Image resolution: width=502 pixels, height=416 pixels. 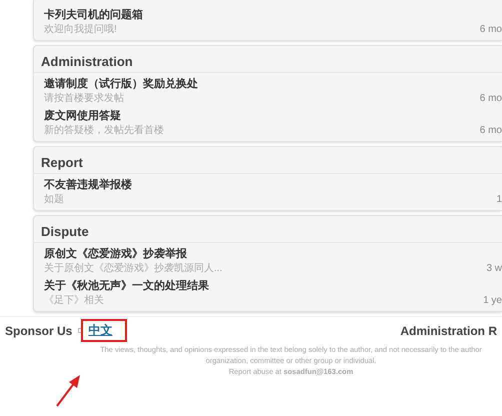 What do you see at coordinates (87, 61) in the screenshot?
I see `section-title: Administration` at bounding box center [87, 61].